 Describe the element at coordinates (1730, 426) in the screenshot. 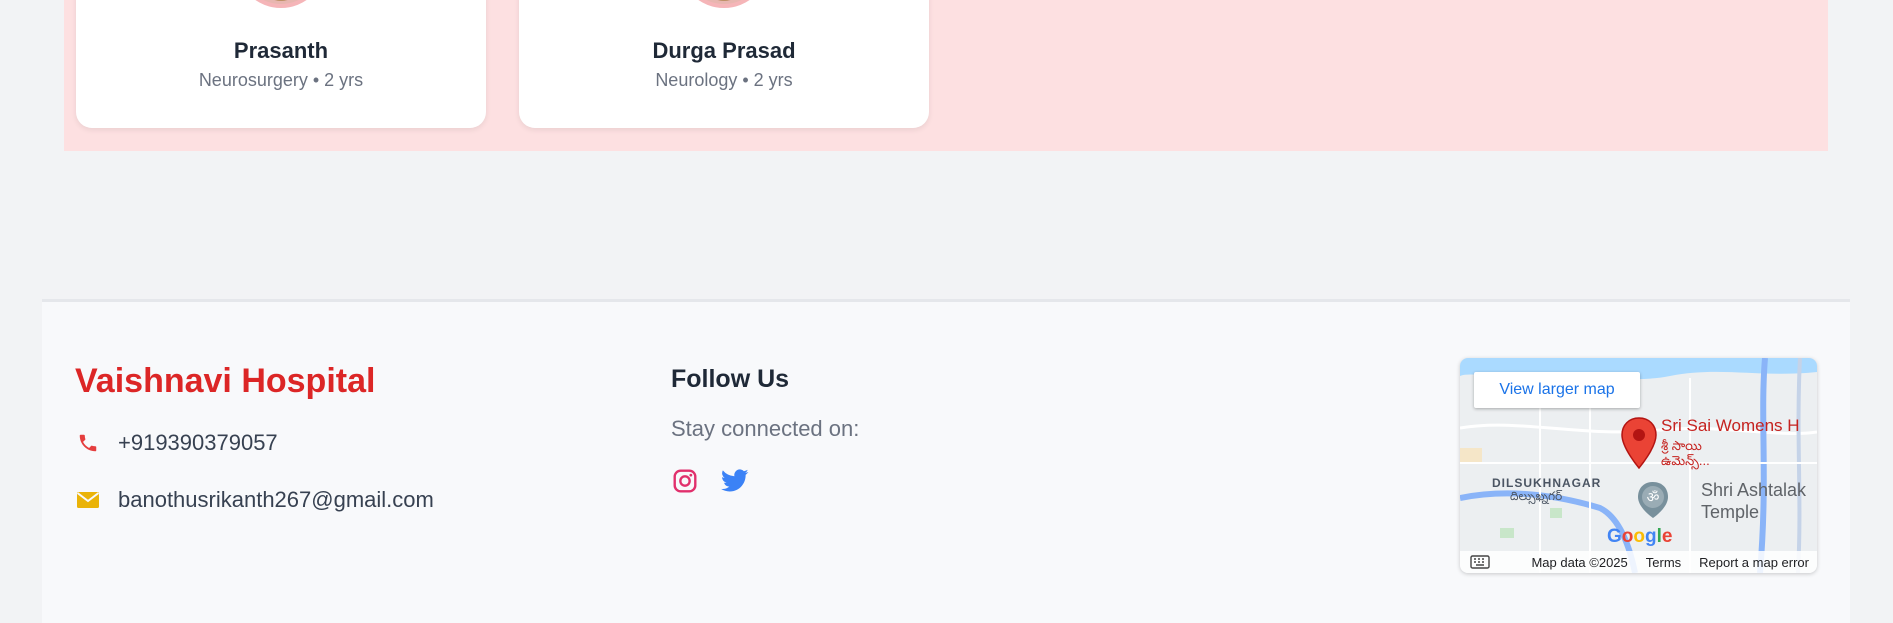

I see `place-name: Sri Sai Womens H` at that location.